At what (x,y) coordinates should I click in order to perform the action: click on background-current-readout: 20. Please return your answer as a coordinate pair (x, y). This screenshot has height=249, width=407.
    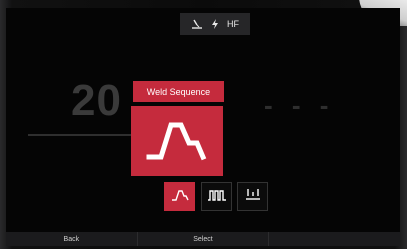
    Looking at the image, I should click on (96, 100).